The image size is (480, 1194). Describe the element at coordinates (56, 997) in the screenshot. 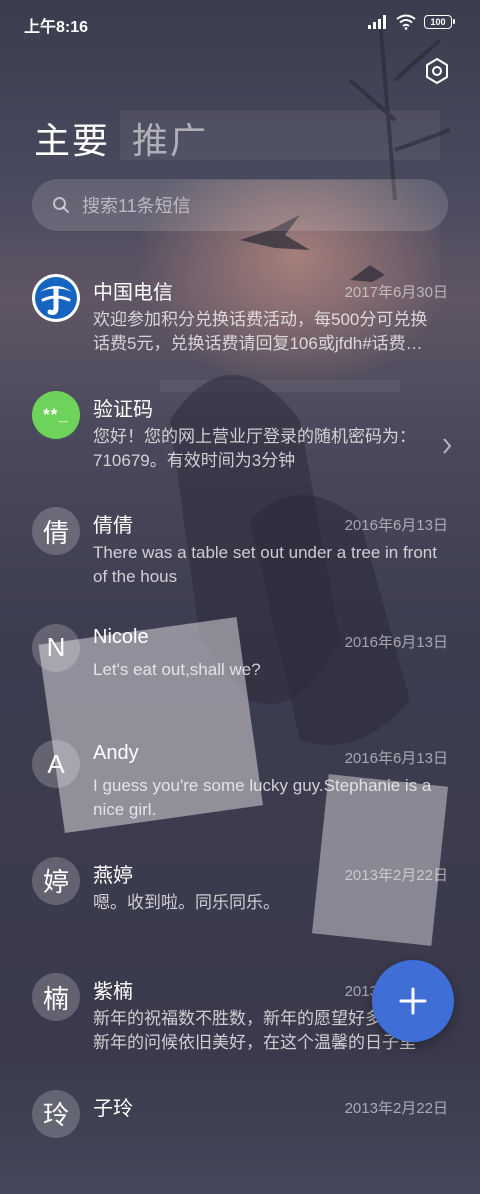

I see `avatar: 楠` at that location.